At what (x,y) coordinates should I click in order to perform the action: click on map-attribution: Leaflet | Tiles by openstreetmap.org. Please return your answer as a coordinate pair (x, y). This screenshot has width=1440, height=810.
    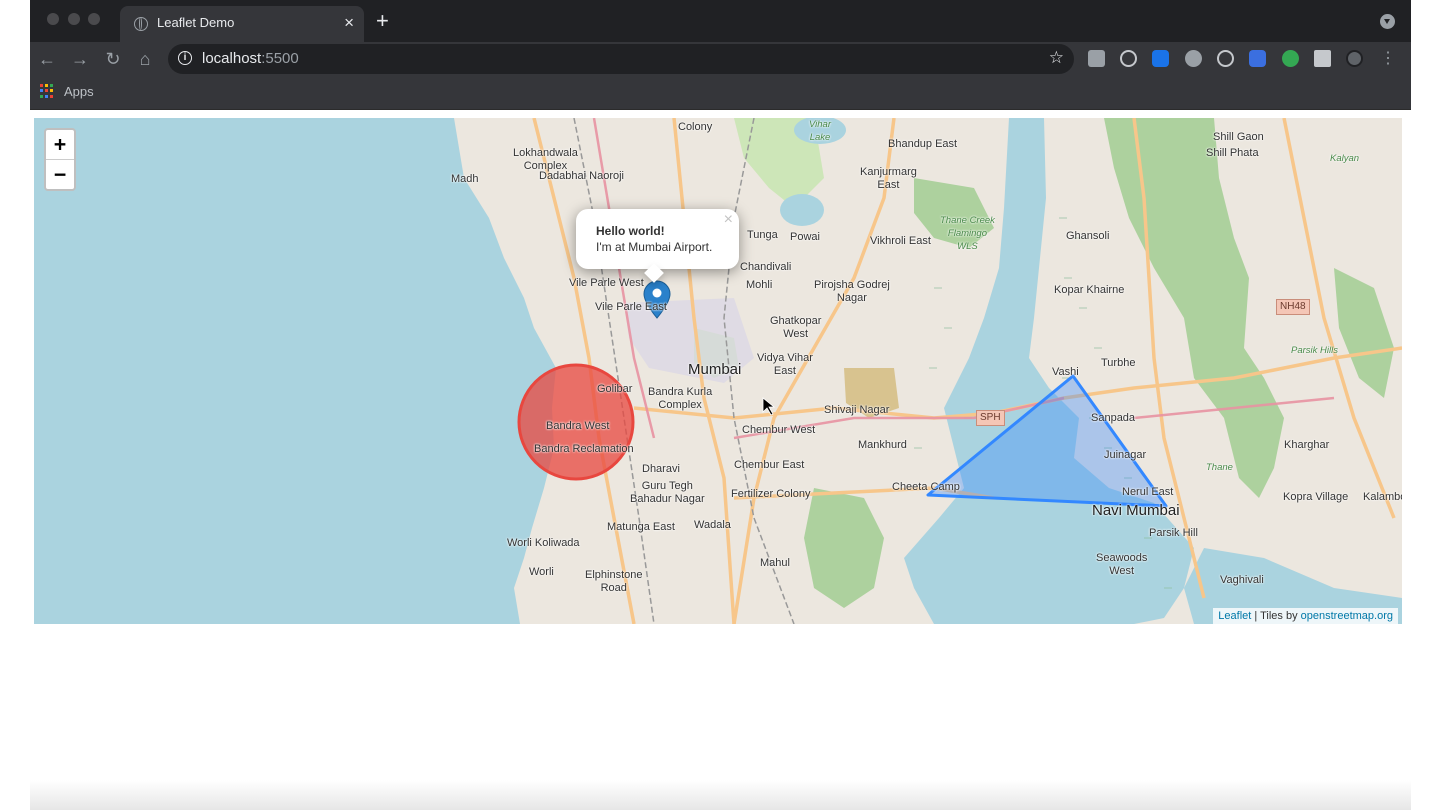
    Looking at the image, I should click on (1305, 616).